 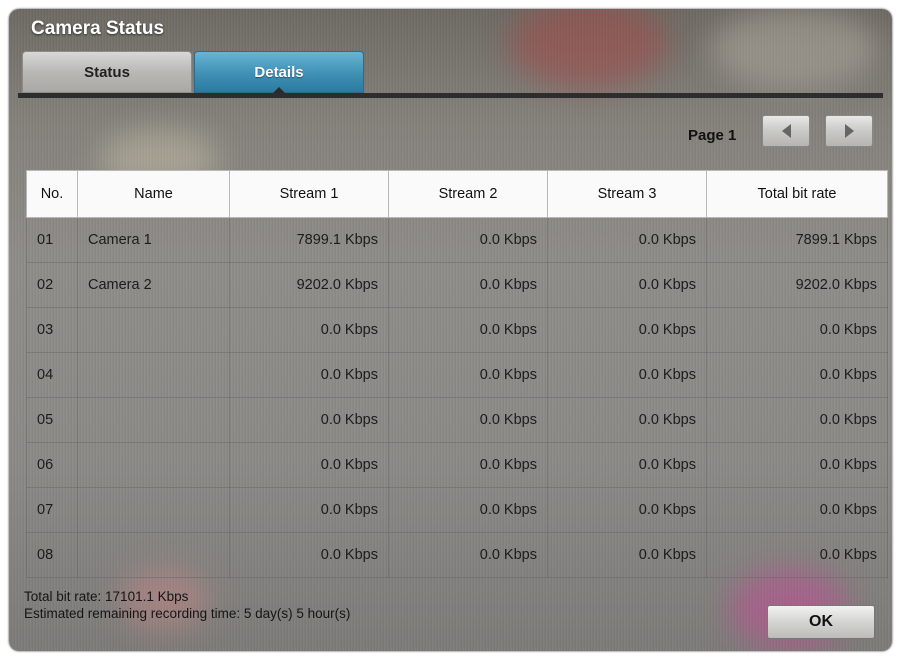 What do you see at coordinates (309, 240) in the screenshot?
I see `cell-stream-1: 7899.1 Kbps` at bounding box center [309, 240].